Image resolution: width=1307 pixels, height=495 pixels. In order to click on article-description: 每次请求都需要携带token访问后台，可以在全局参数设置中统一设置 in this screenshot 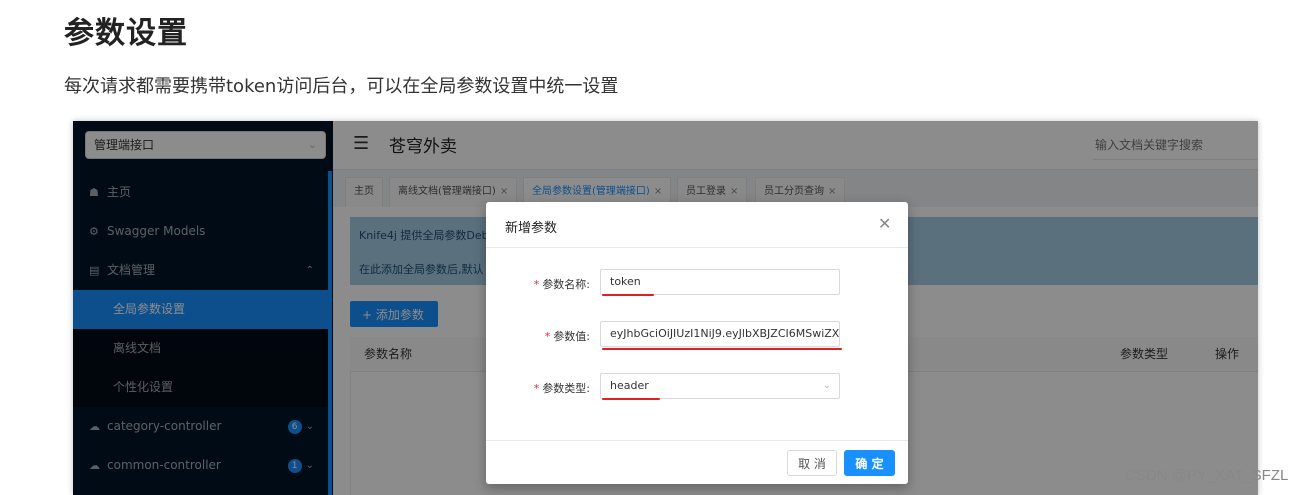, I will do `click(341, 86)`.